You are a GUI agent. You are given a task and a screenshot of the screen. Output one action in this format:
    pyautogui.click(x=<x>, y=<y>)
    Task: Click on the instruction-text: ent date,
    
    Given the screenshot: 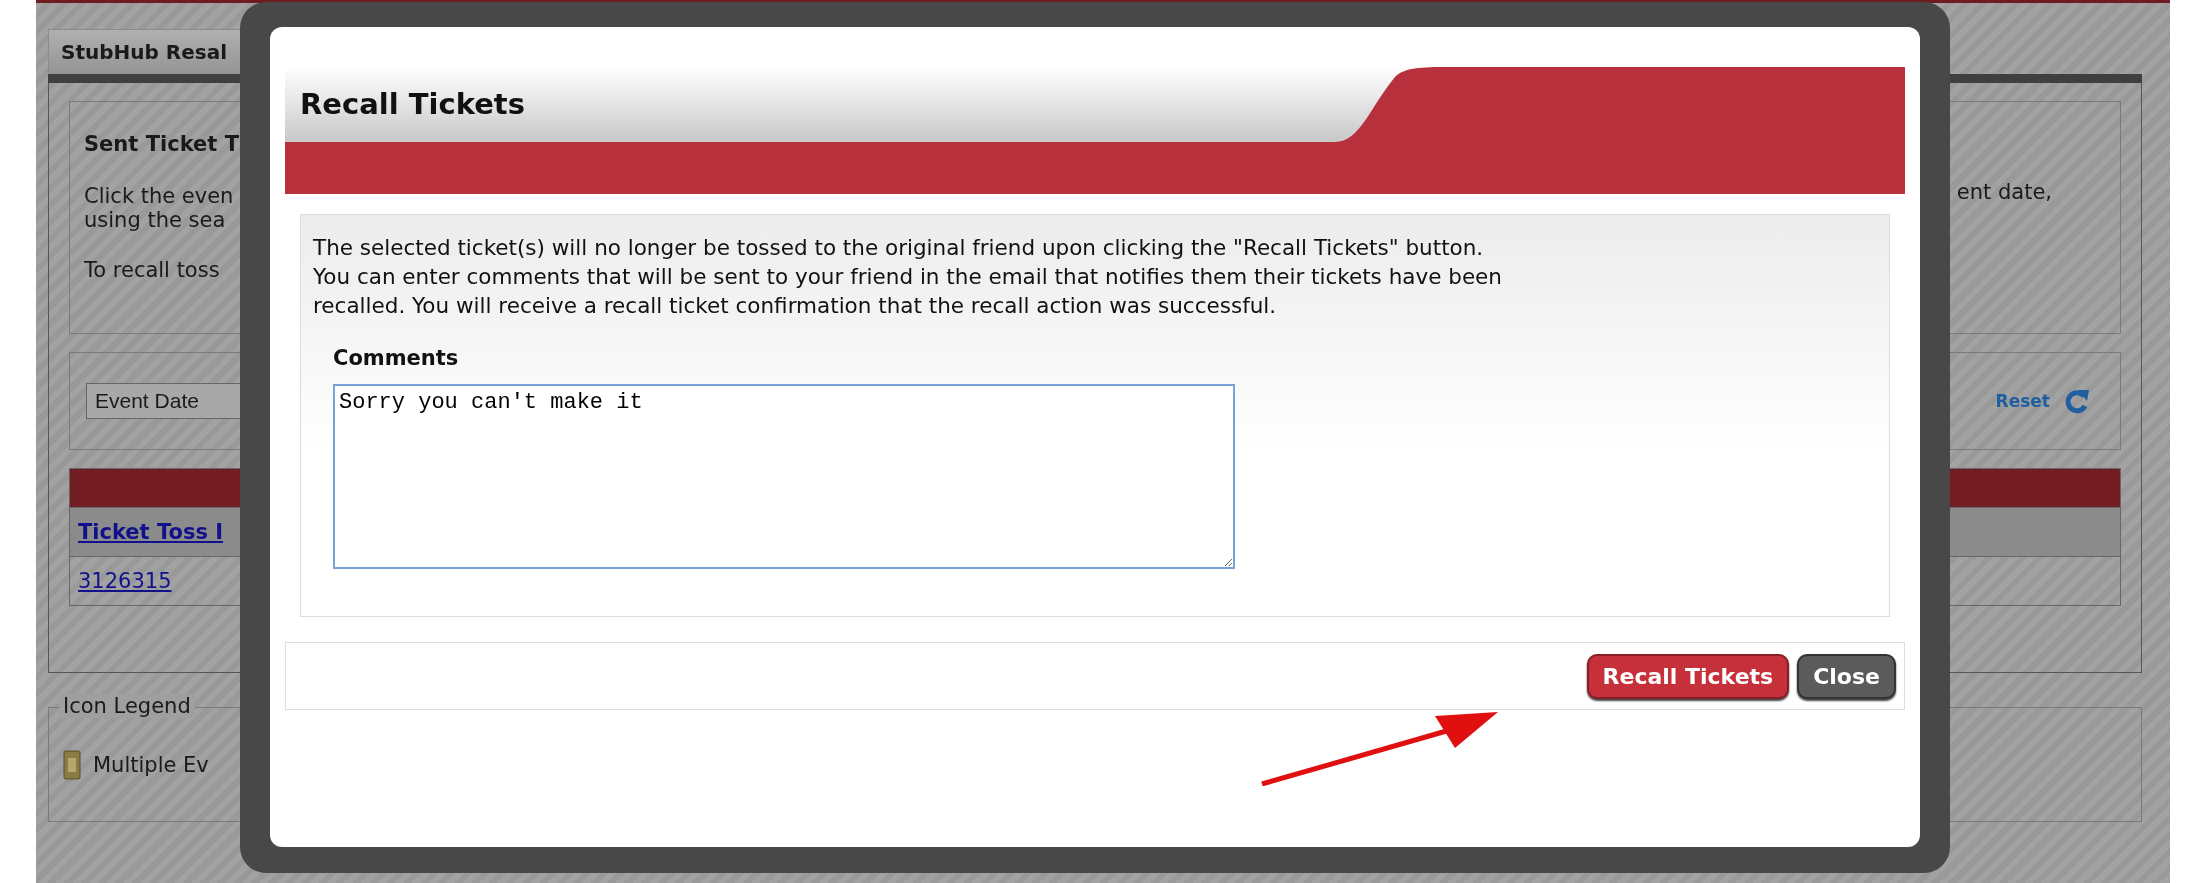 What is the action you would take?
    pyautogui.click(x=2004, y=192)
    